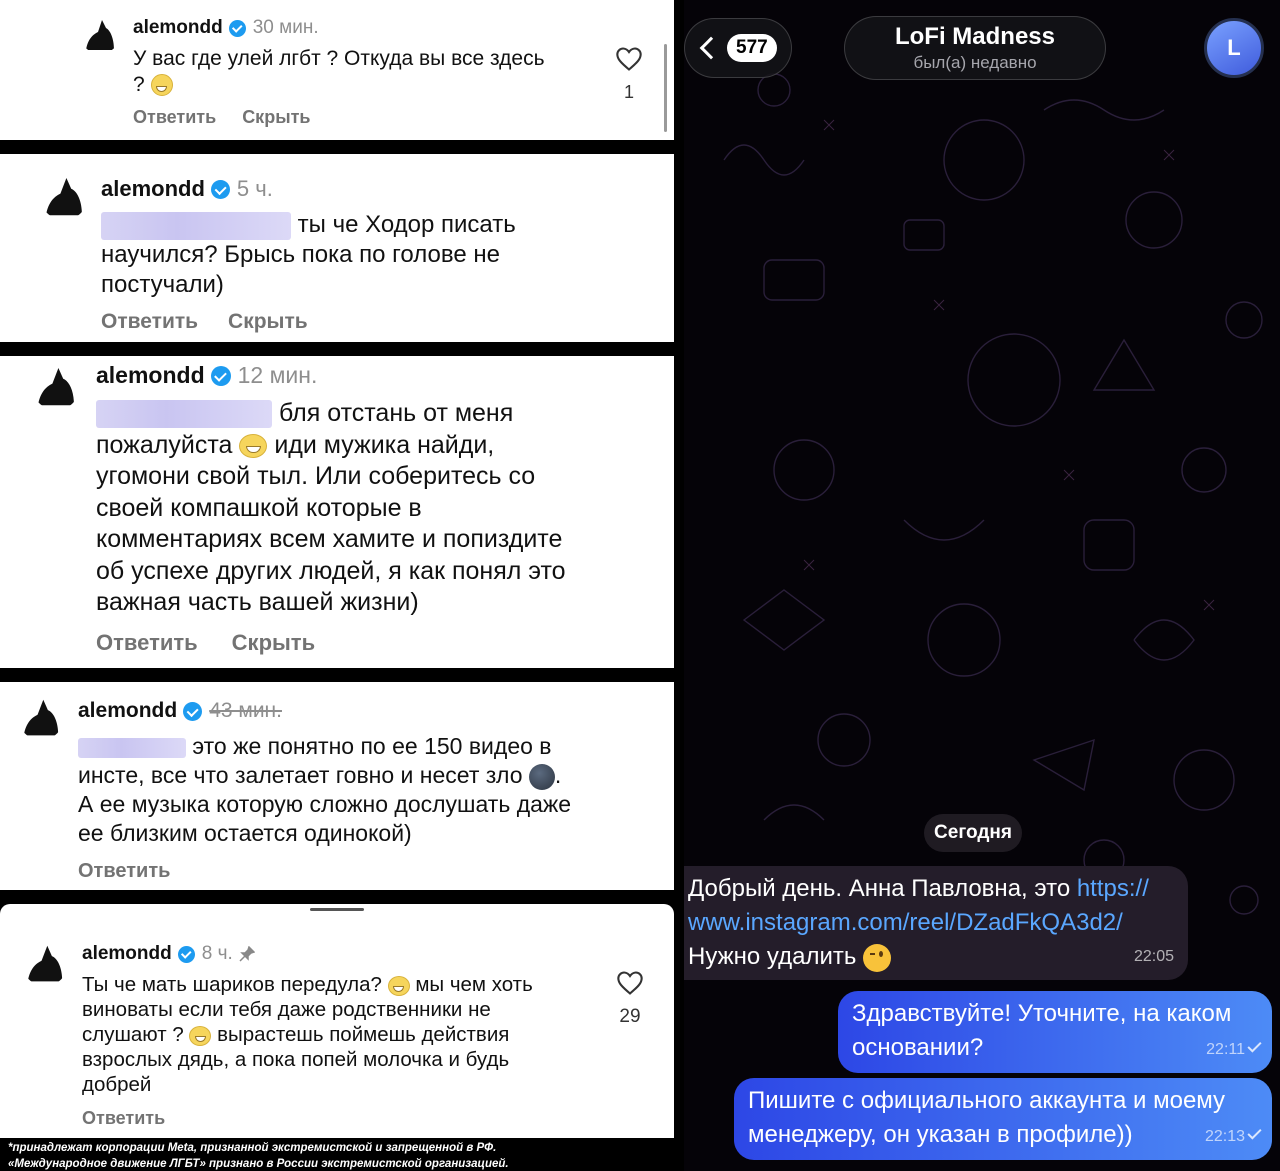 The width and height of the screenshot is (1280, 1171). Describe the element at coordinates (337, 909) in the screenshot. I see `sheet-grabber` at that location.